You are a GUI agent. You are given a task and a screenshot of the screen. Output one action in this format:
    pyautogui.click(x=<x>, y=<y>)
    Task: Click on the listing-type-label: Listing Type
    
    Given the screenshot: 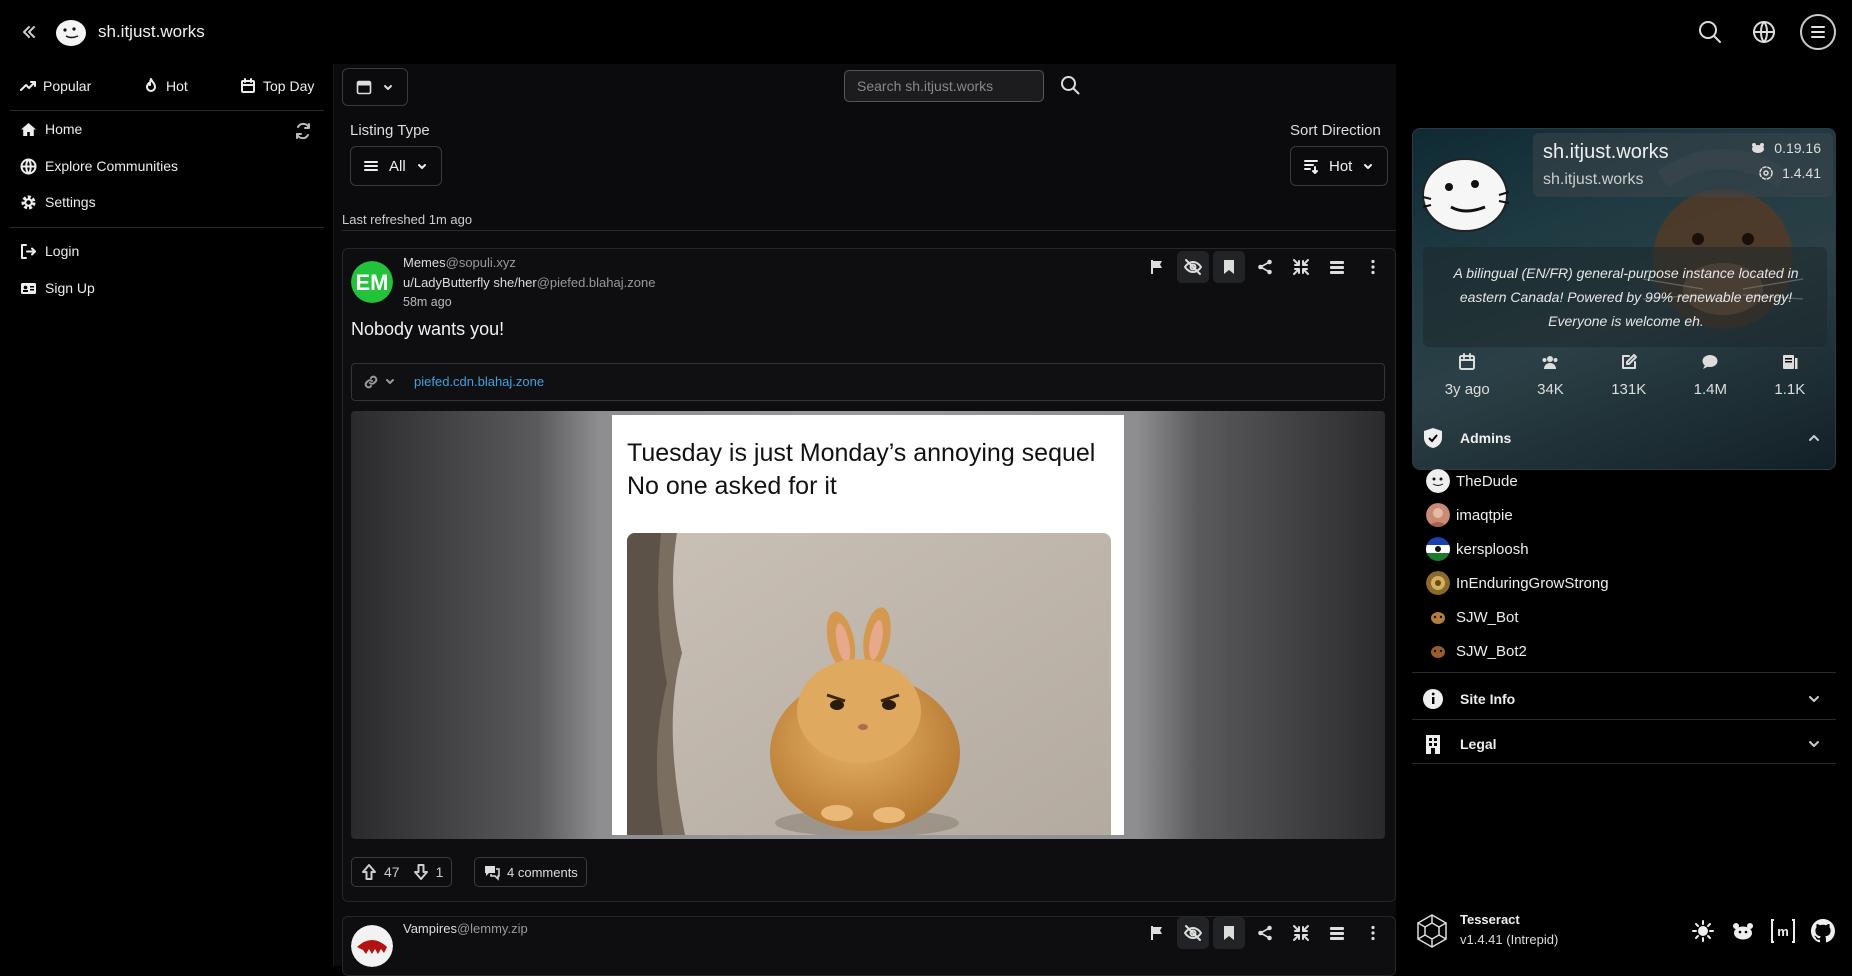 What is the action you would take?
    pyautogui.click(x=390, y=130)
    